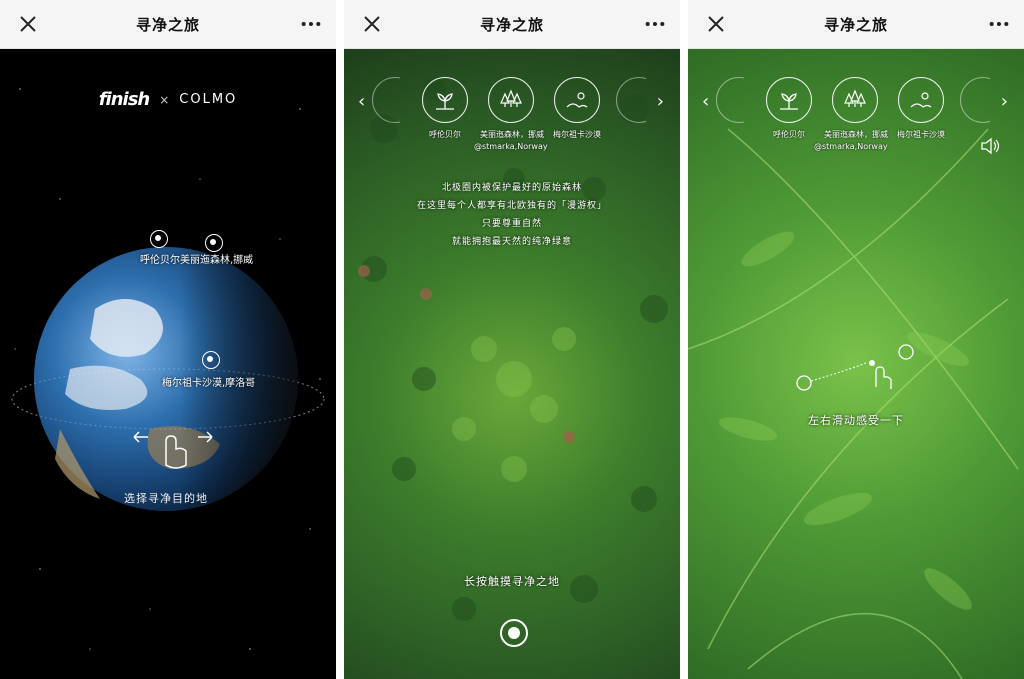 The height and width of the screenshot is (679, 1024). I want to click on poem-line: 只要尊重自然, so click(511, 224).